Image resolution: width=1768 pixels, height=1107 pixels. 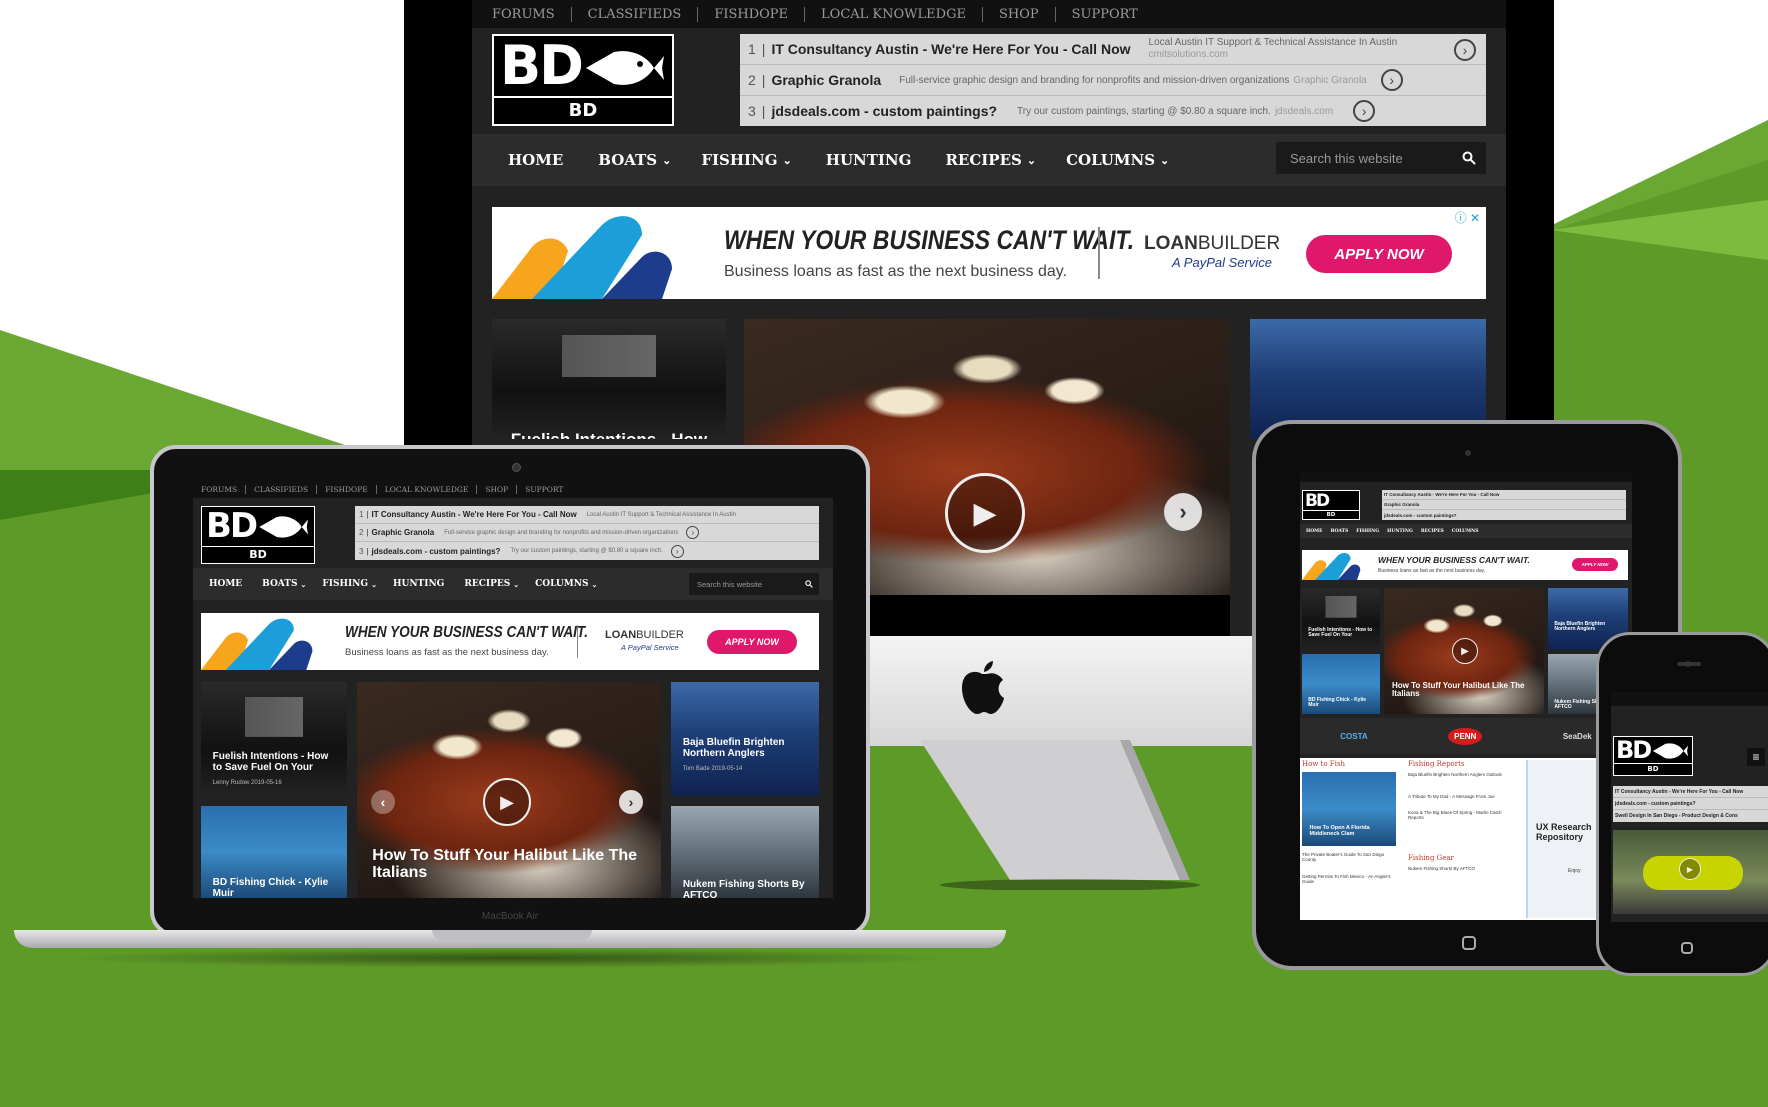 I want to click on imac-stand, so click(x=1060, y=815).